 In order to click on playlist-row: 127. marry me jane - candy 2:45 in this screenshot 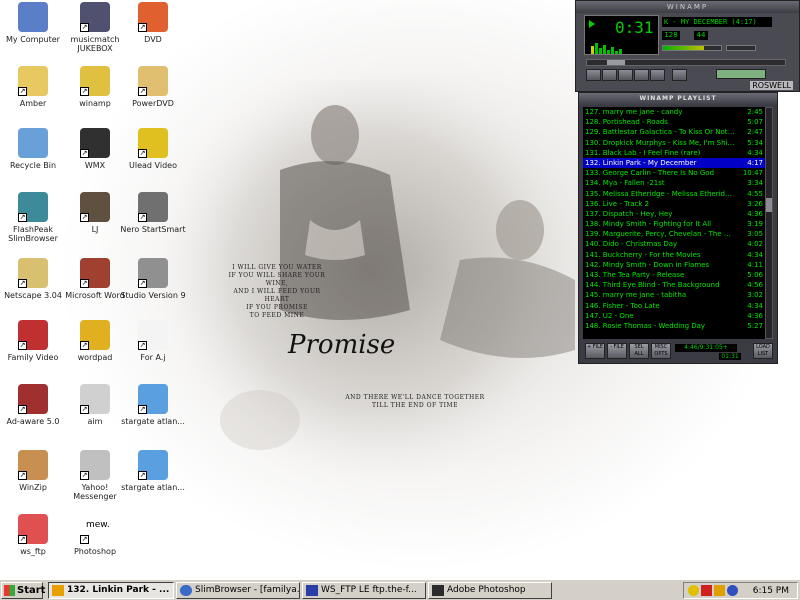, I will do `click(674, 112)`.